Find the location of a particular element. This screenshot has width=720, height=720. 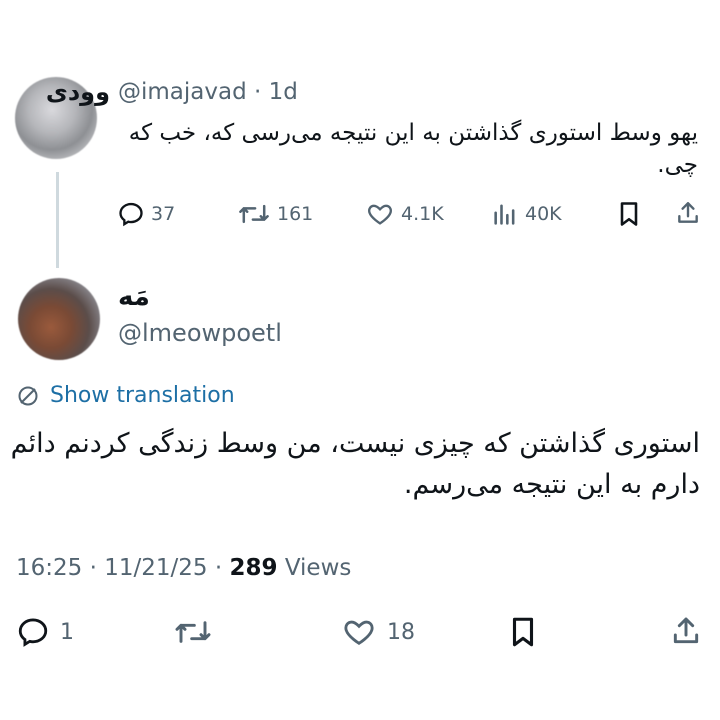

parent-reply-count: 37 is located at coordinates (163, 214).